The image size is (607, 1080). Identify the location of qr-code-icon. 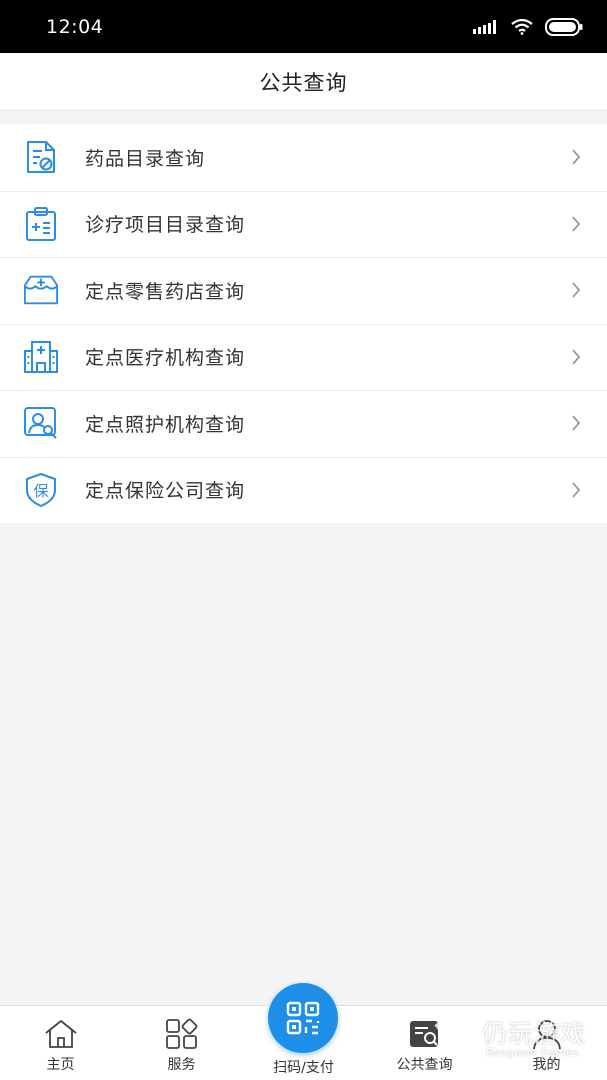
(303, 1018).